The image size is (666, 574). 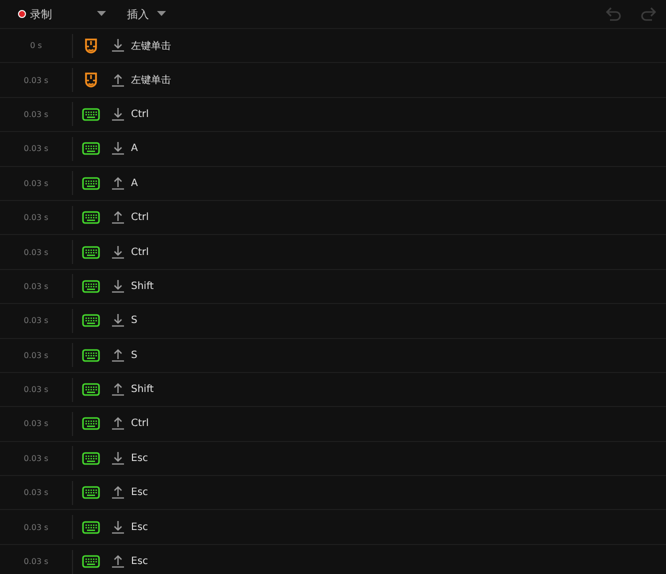 What do you see at coordinates (35, 14) in the screenshot?
I see `record-button: 录制` at bounding box center [35, 14].